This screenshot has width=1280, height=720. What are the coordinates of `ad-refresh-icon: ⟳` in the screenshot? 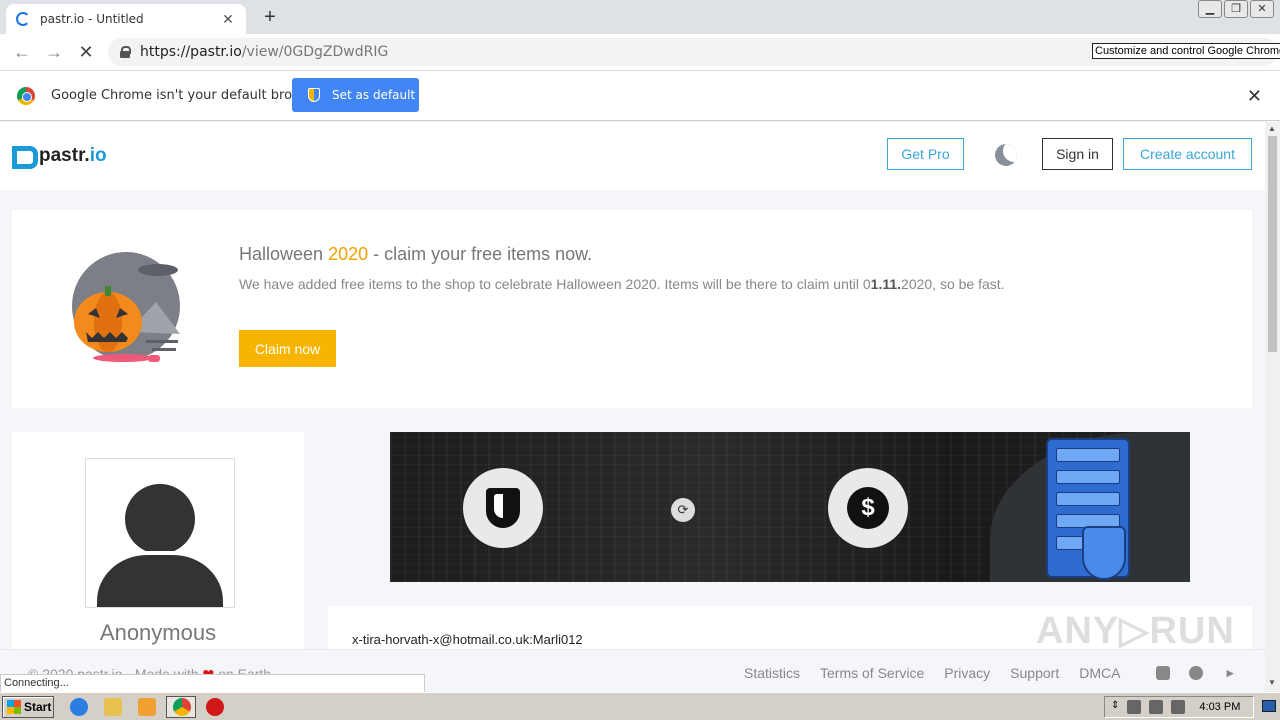 It's located at (683, 510).